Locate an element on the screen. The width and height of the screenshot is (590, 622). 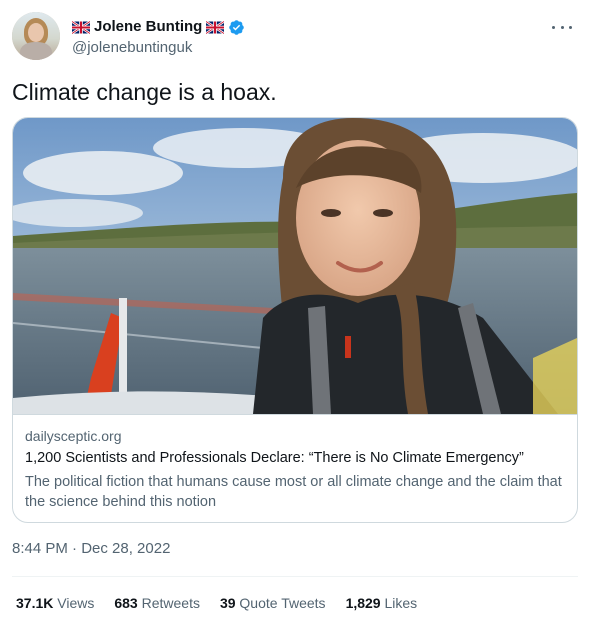
display-name: Jolene Bunting is located at coordinates (148, 27).